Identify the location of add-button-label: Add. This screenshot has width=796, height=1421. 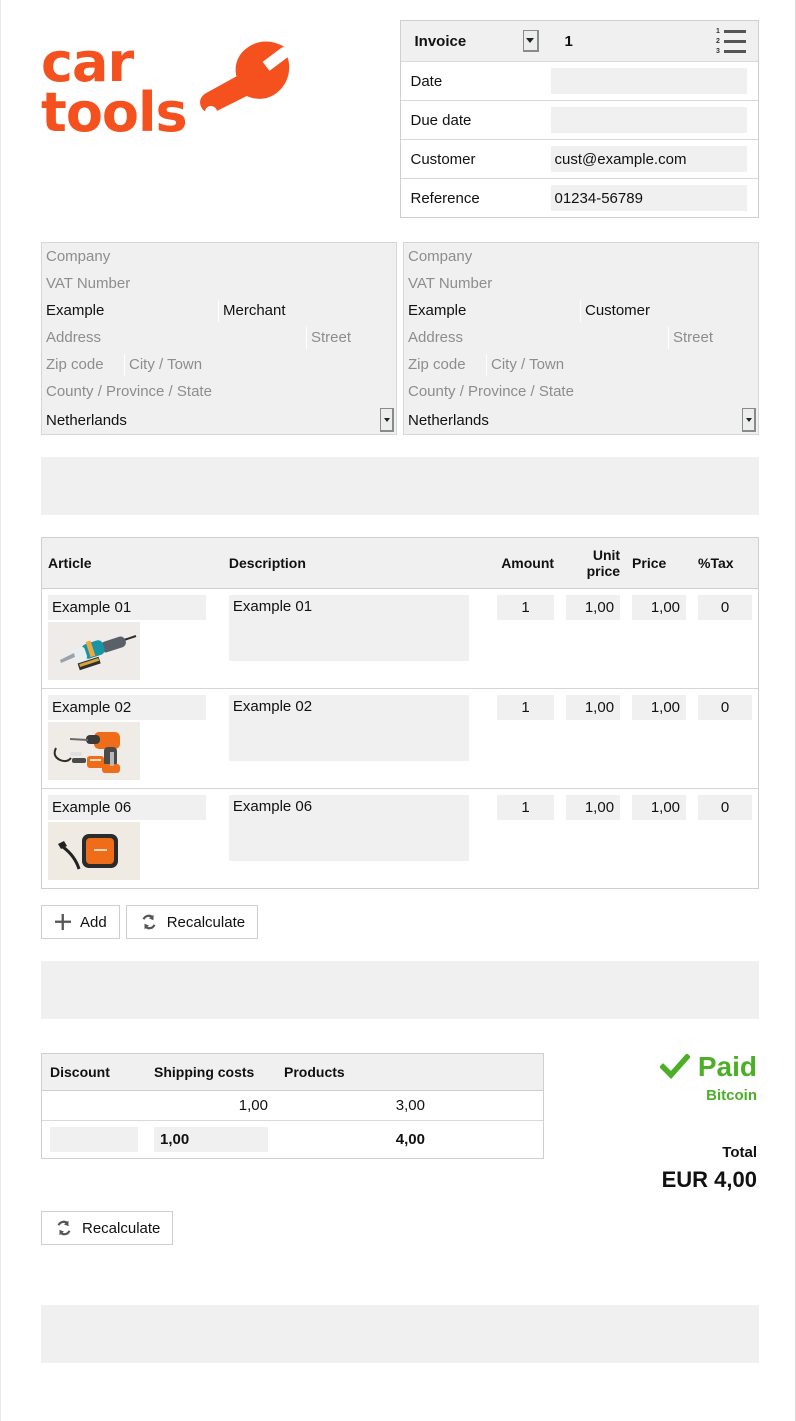
(93, 922).